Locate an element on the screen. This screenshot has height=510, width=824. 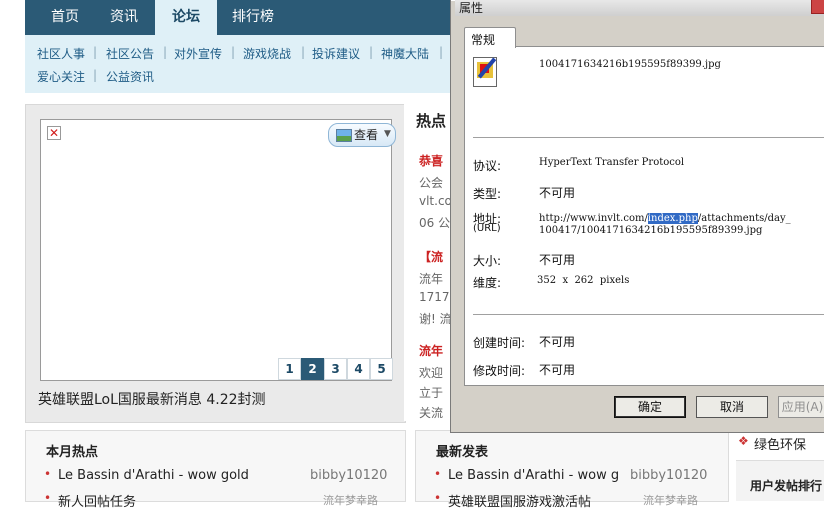
featured-caption: 英雄联盟LoL国服最新消息 4.22封测 is located at coordinates (152, 399).